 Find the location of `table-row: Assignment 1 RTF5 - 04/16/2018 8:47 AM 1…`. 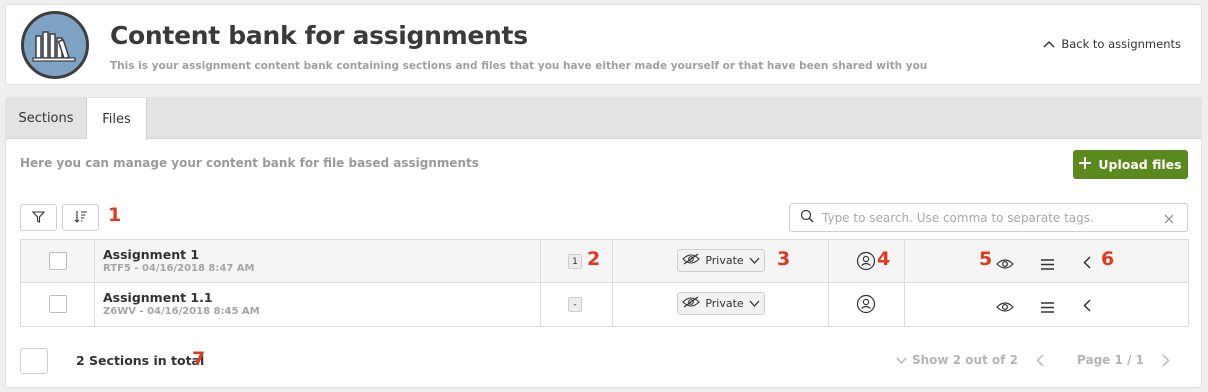

table-row: Assignment 1 RTF5 - 04/16/2018 8:47 AM 1… is located at coordinates (604, 261).